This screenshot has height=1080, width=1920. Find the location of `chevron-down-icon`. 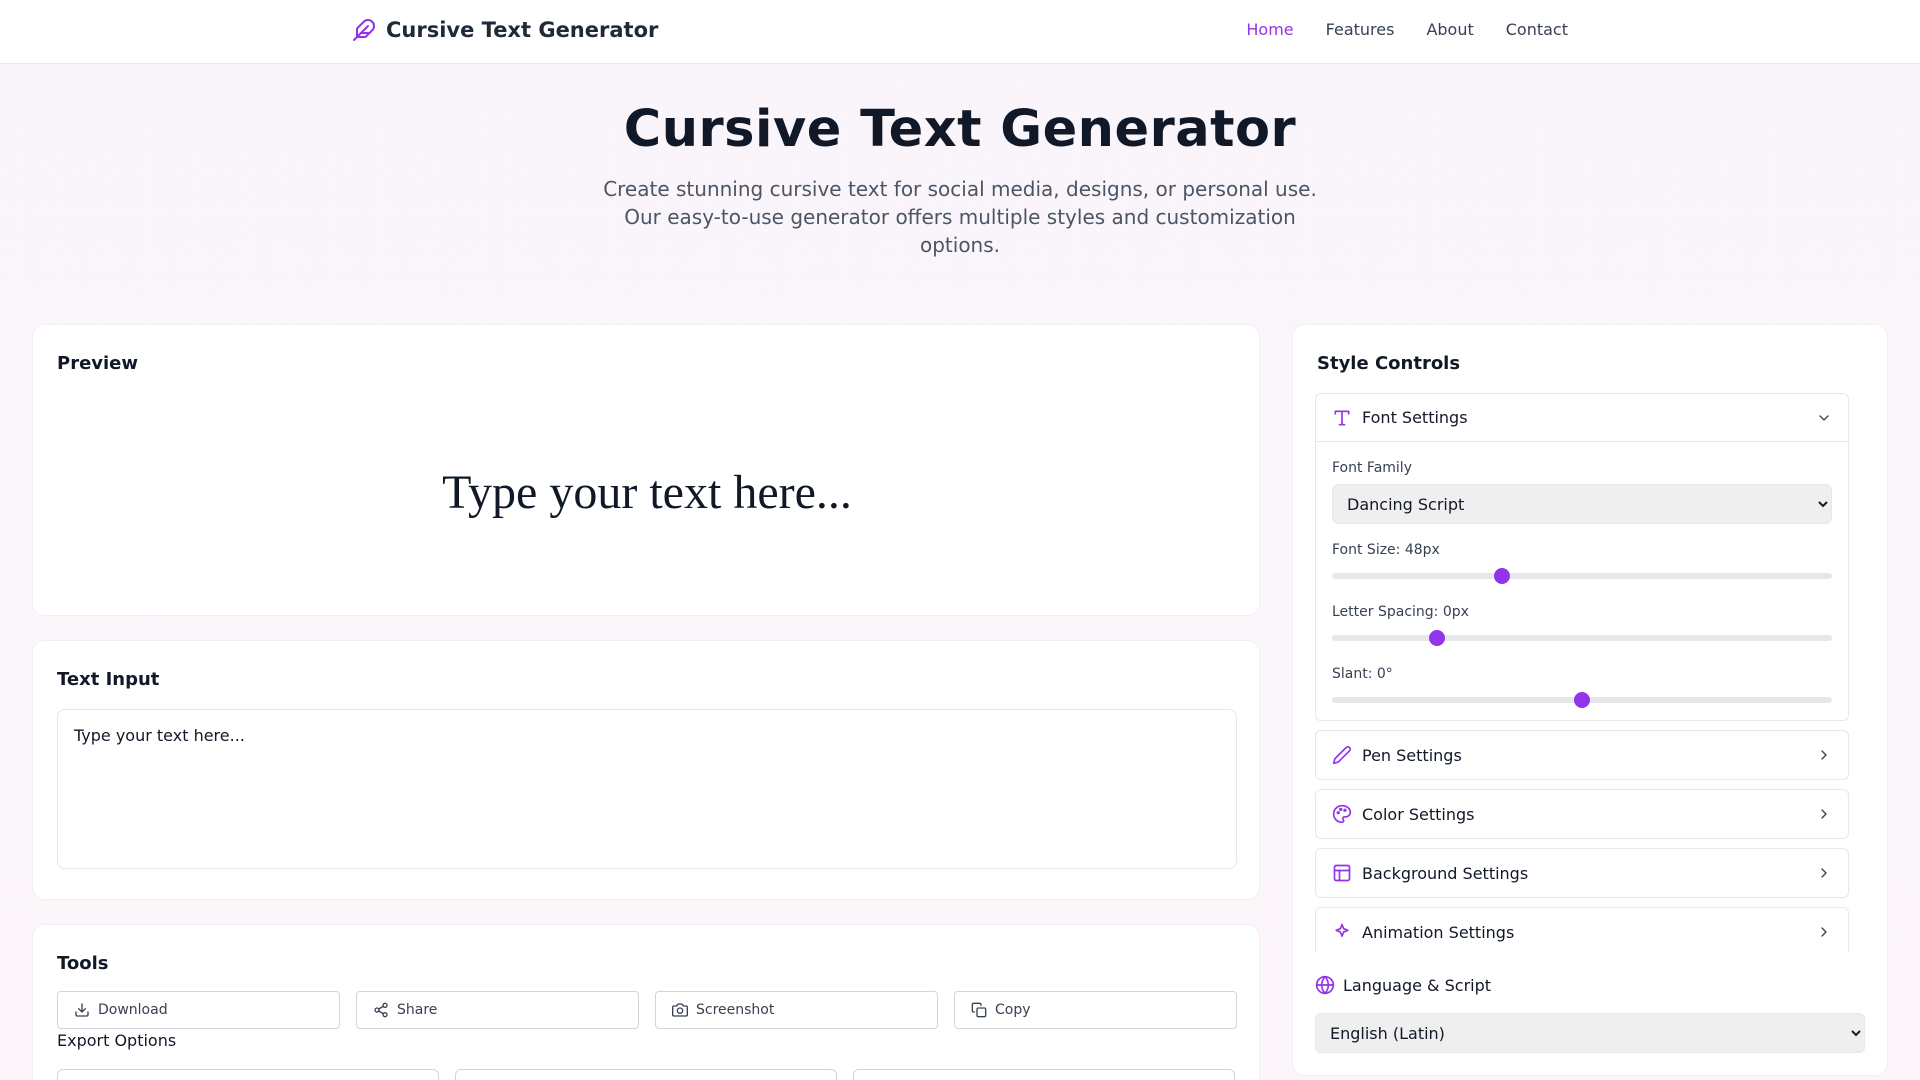

chevron-down-icon is located at coordinates (1824, 418).